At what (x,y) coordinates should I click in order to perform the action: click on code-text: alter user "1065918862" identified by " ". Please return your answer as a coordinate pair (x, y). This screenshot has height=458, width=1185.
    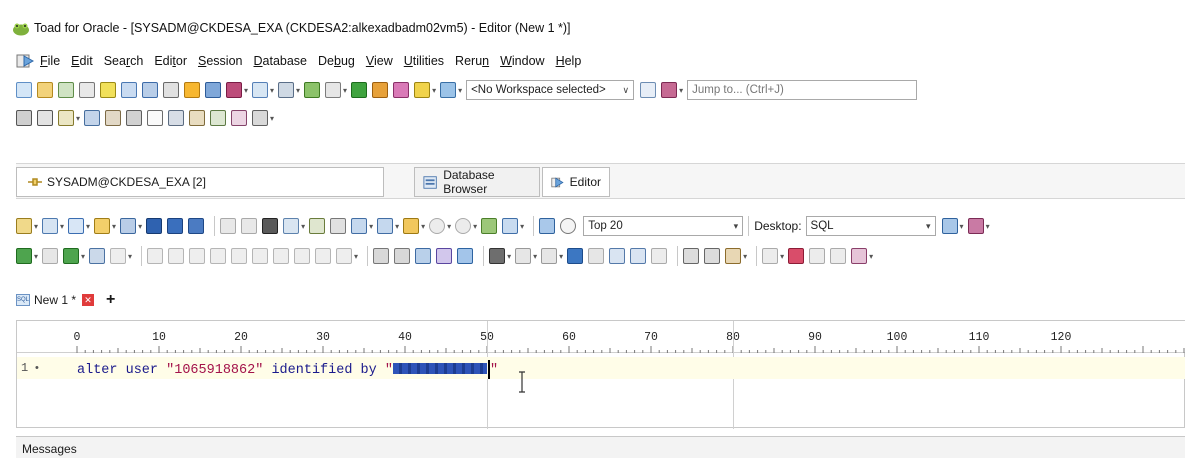
    Looking at the image, I should click on (287, 369).